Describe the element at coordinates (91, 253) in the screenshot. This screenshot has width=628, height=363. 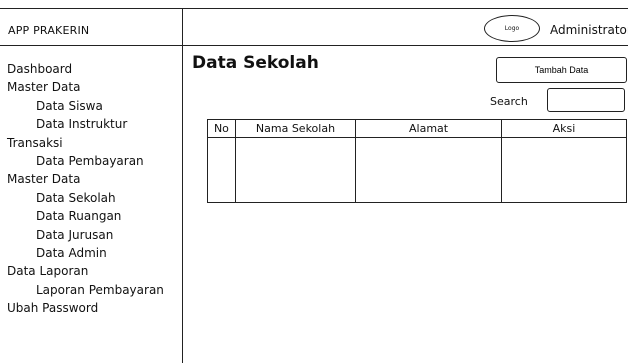
I see `sidebar-item-data-admin: Data Admin` at that location.